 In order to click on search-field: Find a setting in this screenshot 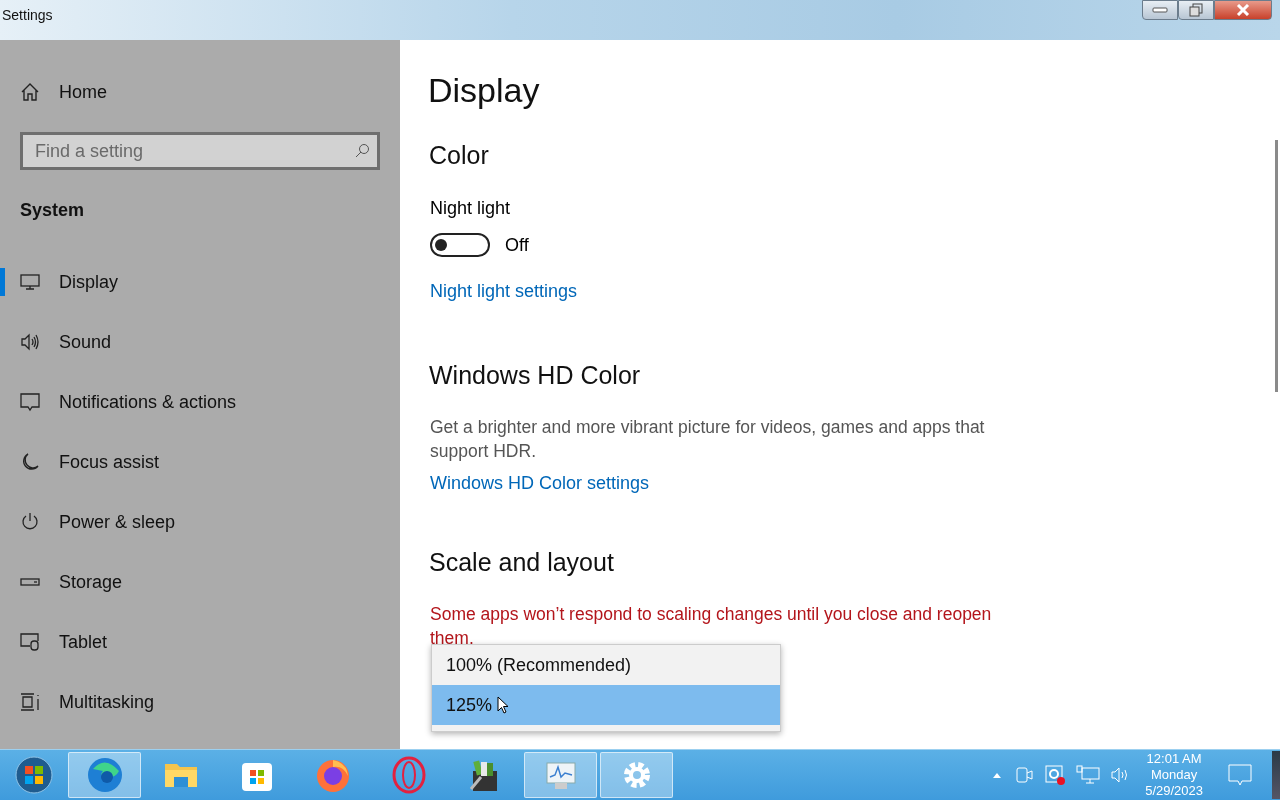, I will do `click(200, 151)`.